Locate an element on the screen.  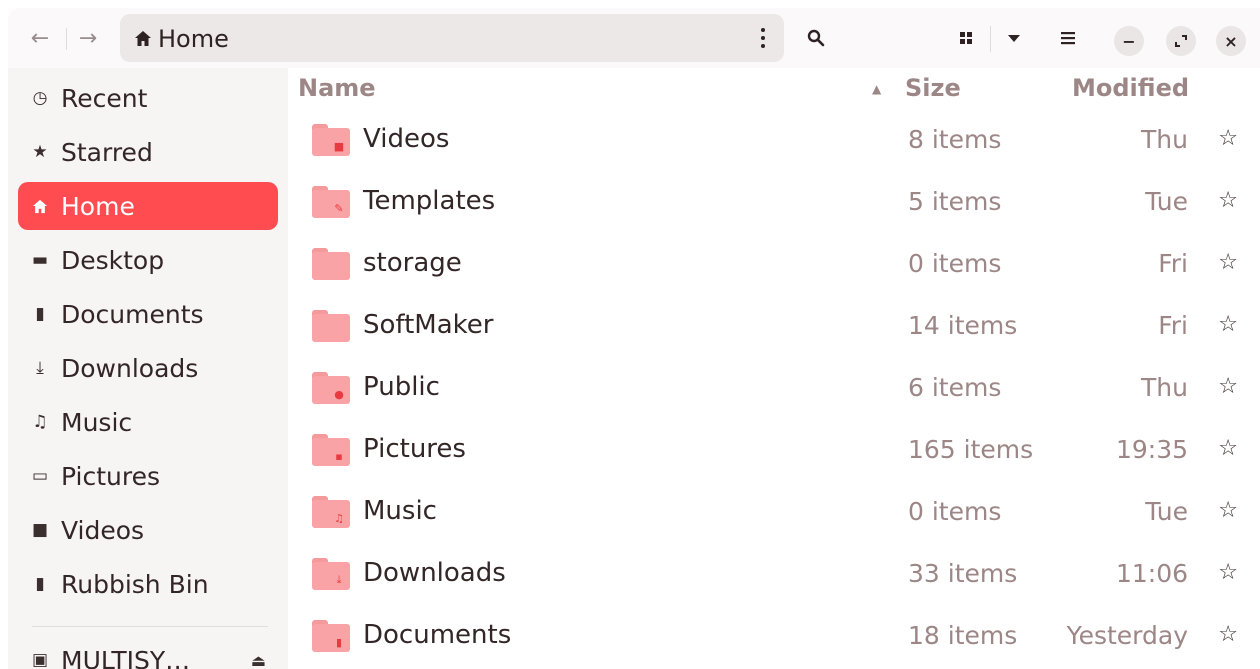
sidebar-item-downloads: ⤓ Downloads is located at coordinates (148, 368).